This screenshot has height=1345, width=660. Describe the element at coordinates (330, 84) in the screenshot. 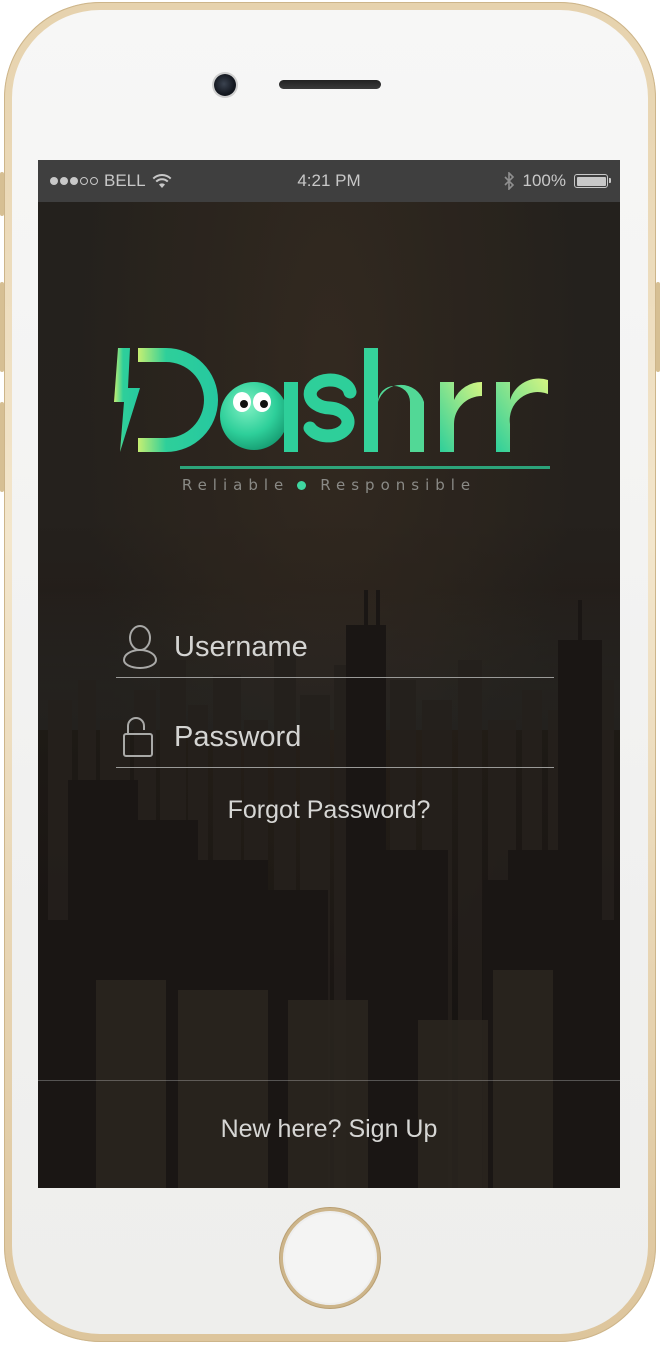

I see `earpiece-speaker` at that location.